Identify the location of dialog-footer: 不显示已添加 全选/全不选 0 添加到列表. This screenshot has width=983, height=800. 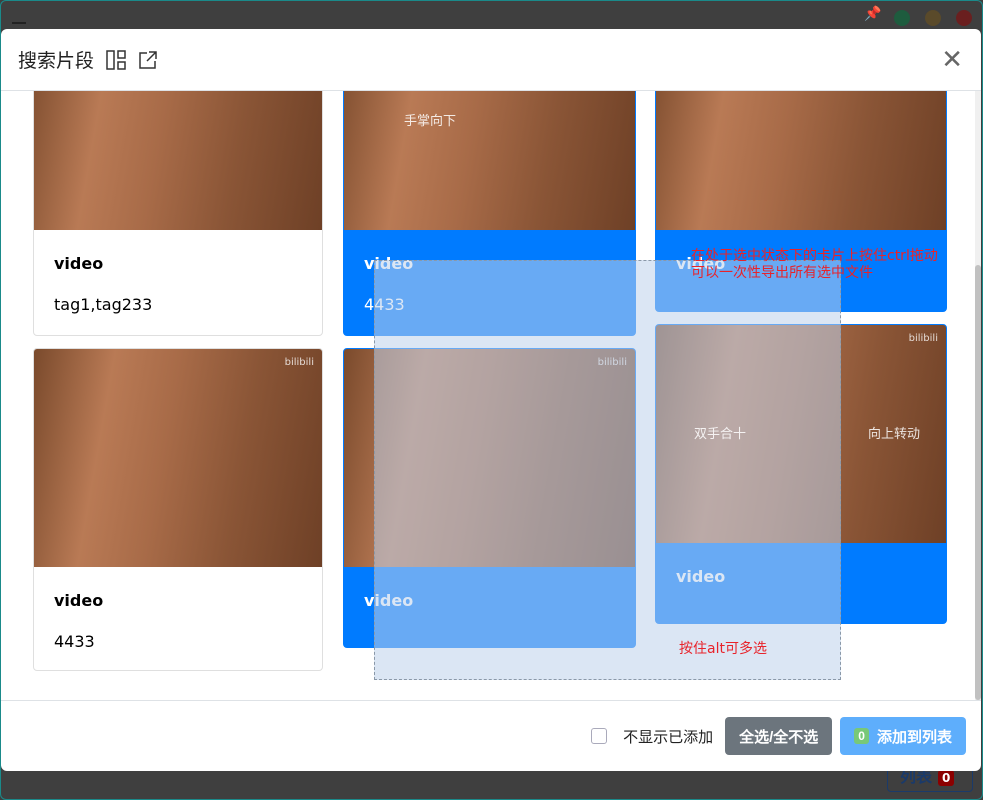
(491, 735).